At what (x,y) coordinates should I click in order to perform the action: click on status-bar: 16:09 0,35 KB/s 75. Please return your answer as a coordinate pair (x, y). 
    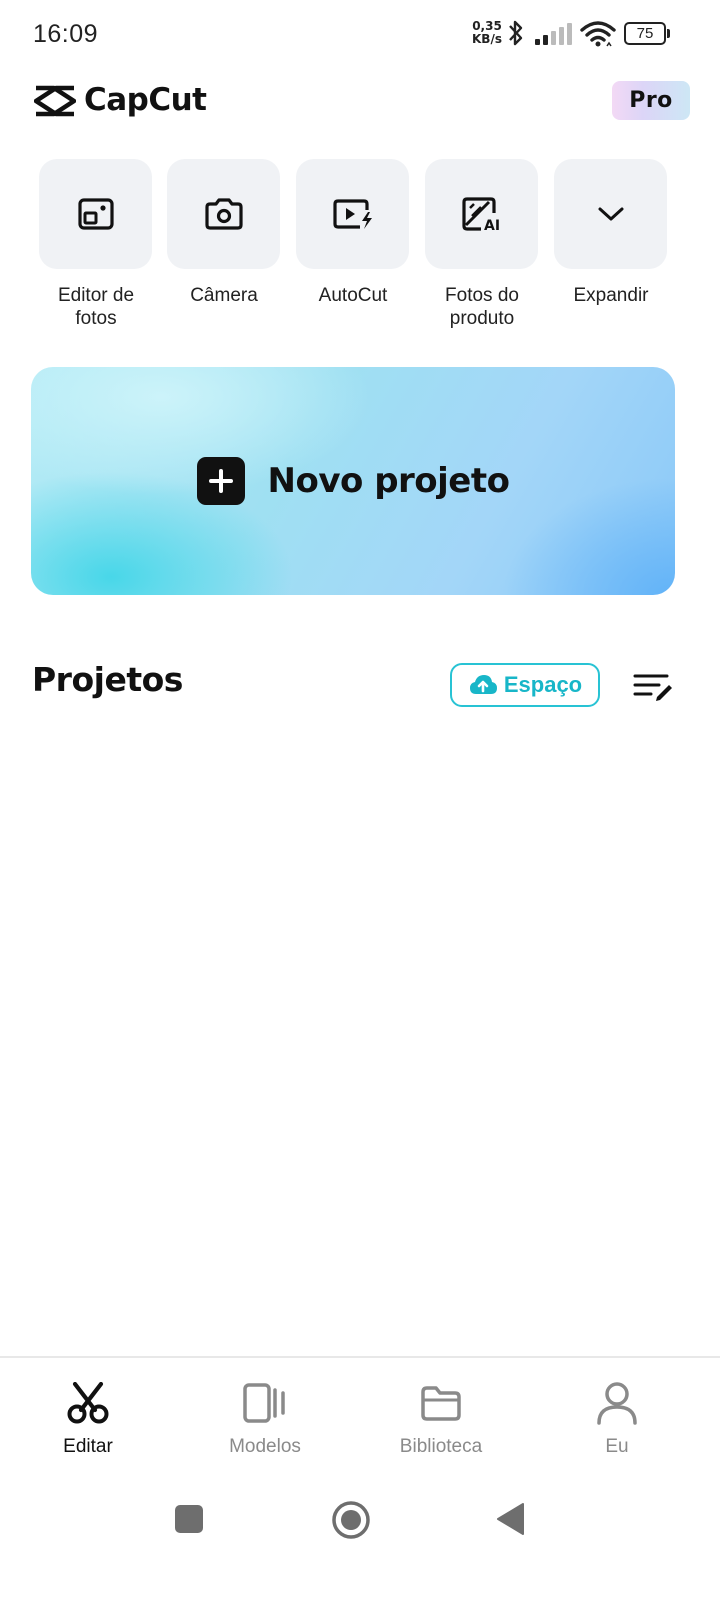
    Looking at the image, I should click on (360, 35).